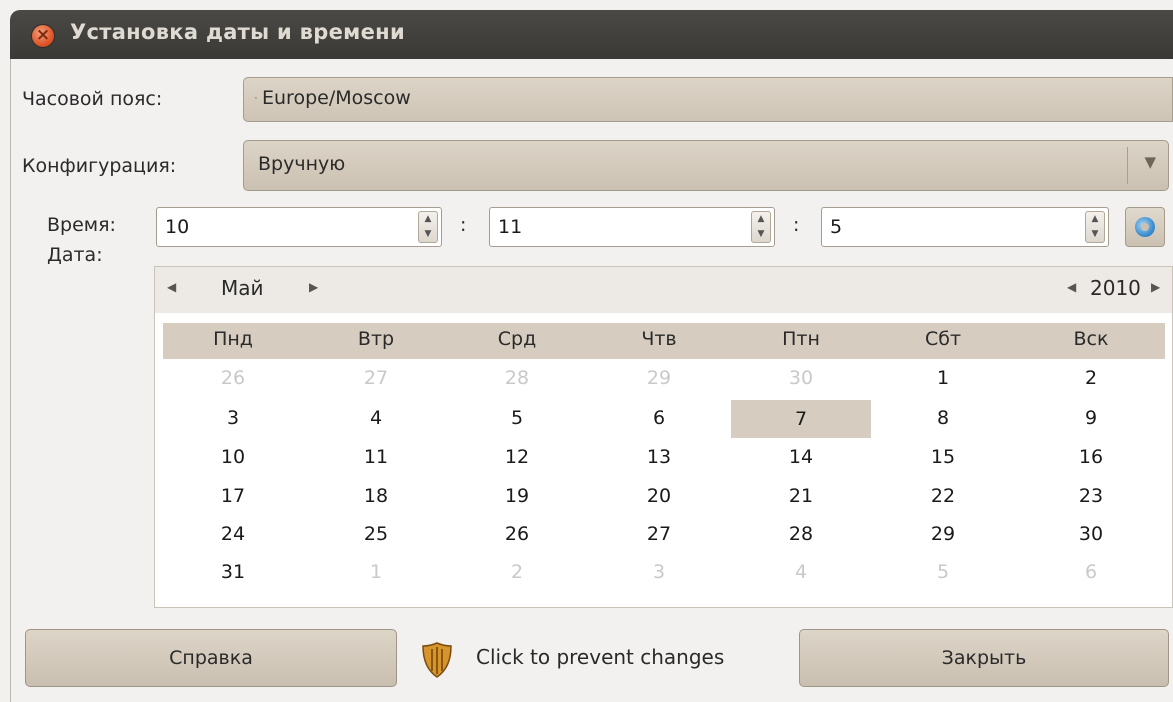 Image resolution: width=1173 pixels, height=702 pixels. What do you see at coordinates (706, 165) in the screenshot?
I see `configuration-dropdown: Вручную ▼` at bounding box center [706, 165].